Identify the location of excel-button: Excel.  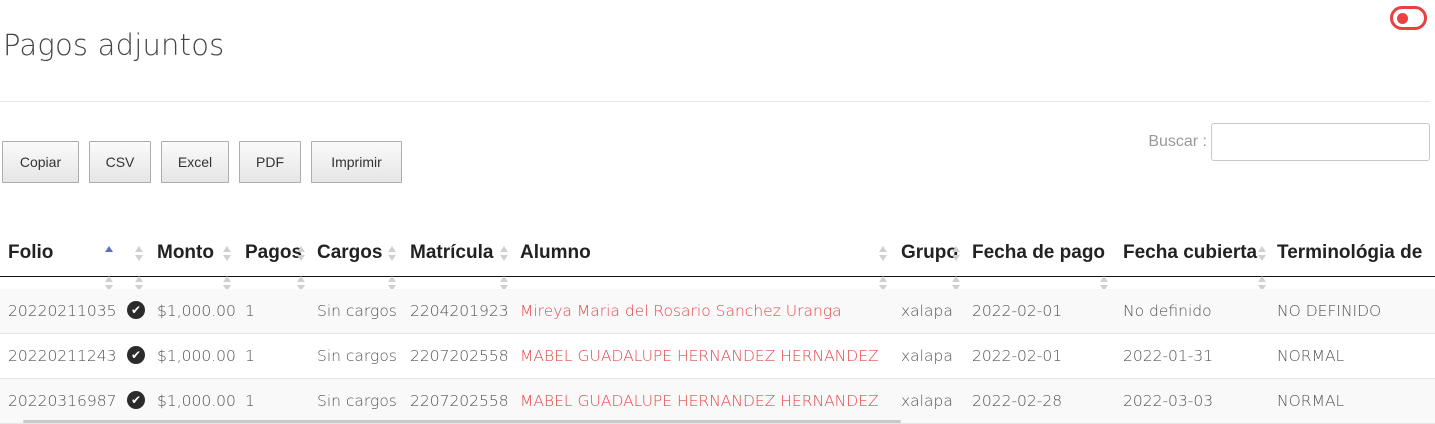
(195, 162).